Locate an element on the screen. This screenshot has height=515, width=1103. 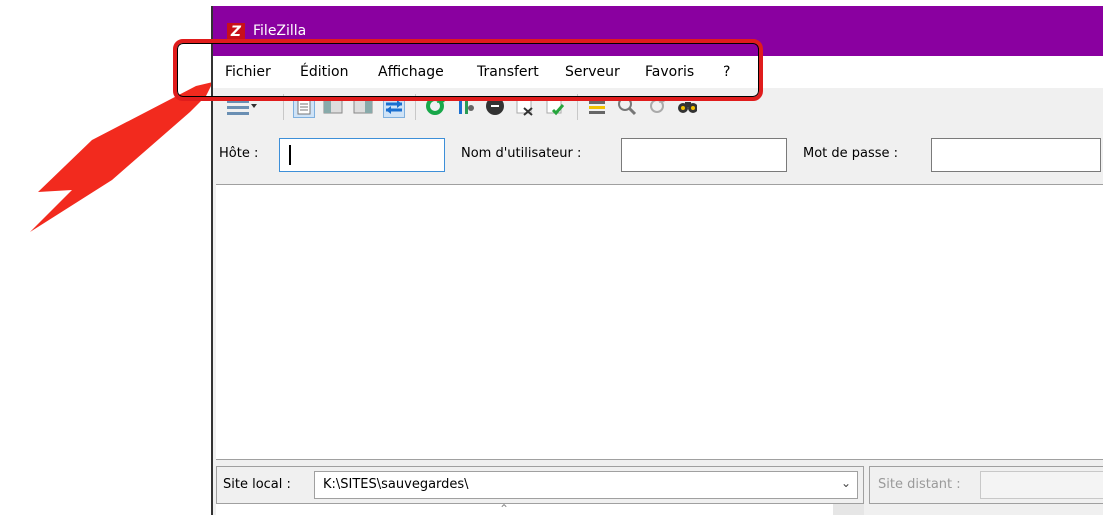
username-label: Nom d'utilisateur : is located at coordinates (521, 153).